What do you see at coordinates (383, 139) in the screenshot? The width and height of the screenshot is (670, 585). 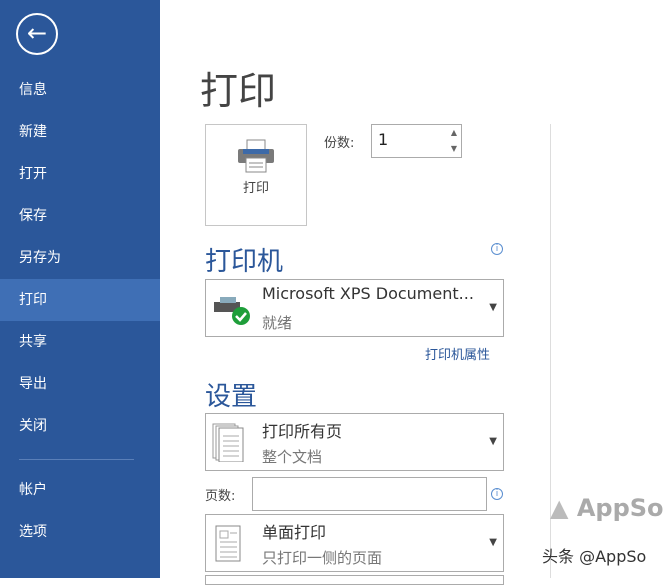 I see `copies-value: 1` at bounding box center [383, 139].